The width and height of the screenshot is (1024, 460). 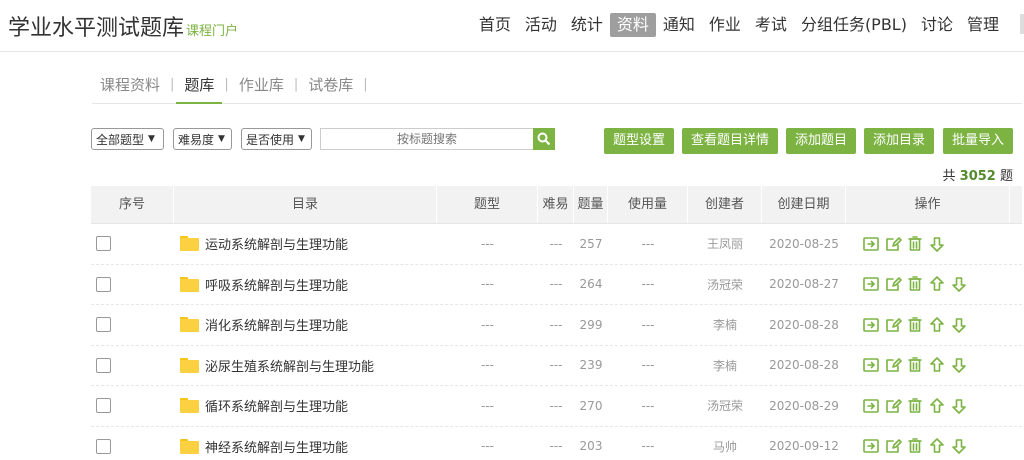 What do you see at coordinates (541, 25) in the screenshot?
I see `nav-item-1: 活动` at bounding box center [541, 25].